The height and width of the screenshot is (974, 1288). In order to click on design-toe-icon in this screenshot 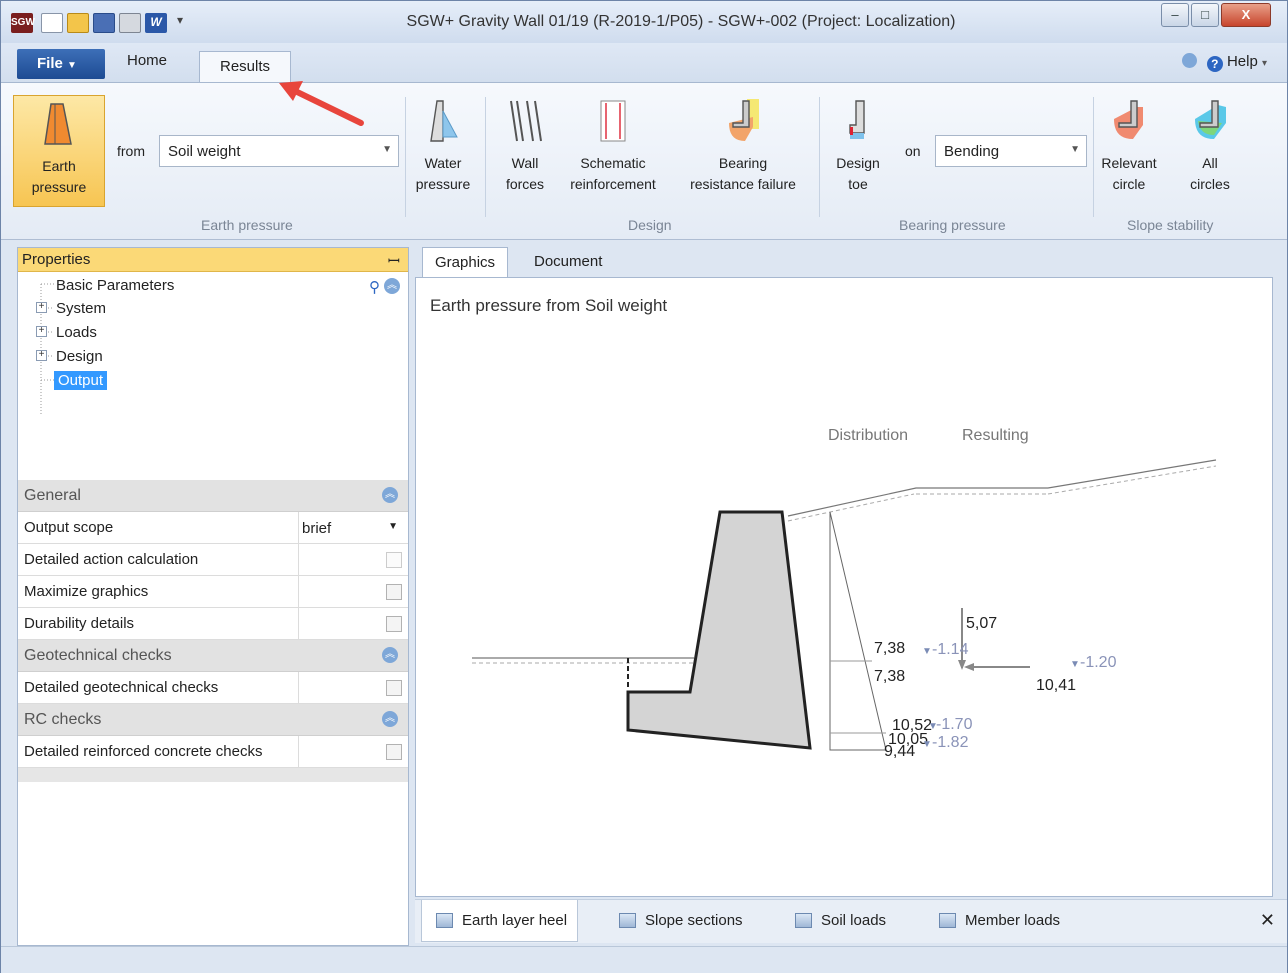, I will do `click(857, 119)`.